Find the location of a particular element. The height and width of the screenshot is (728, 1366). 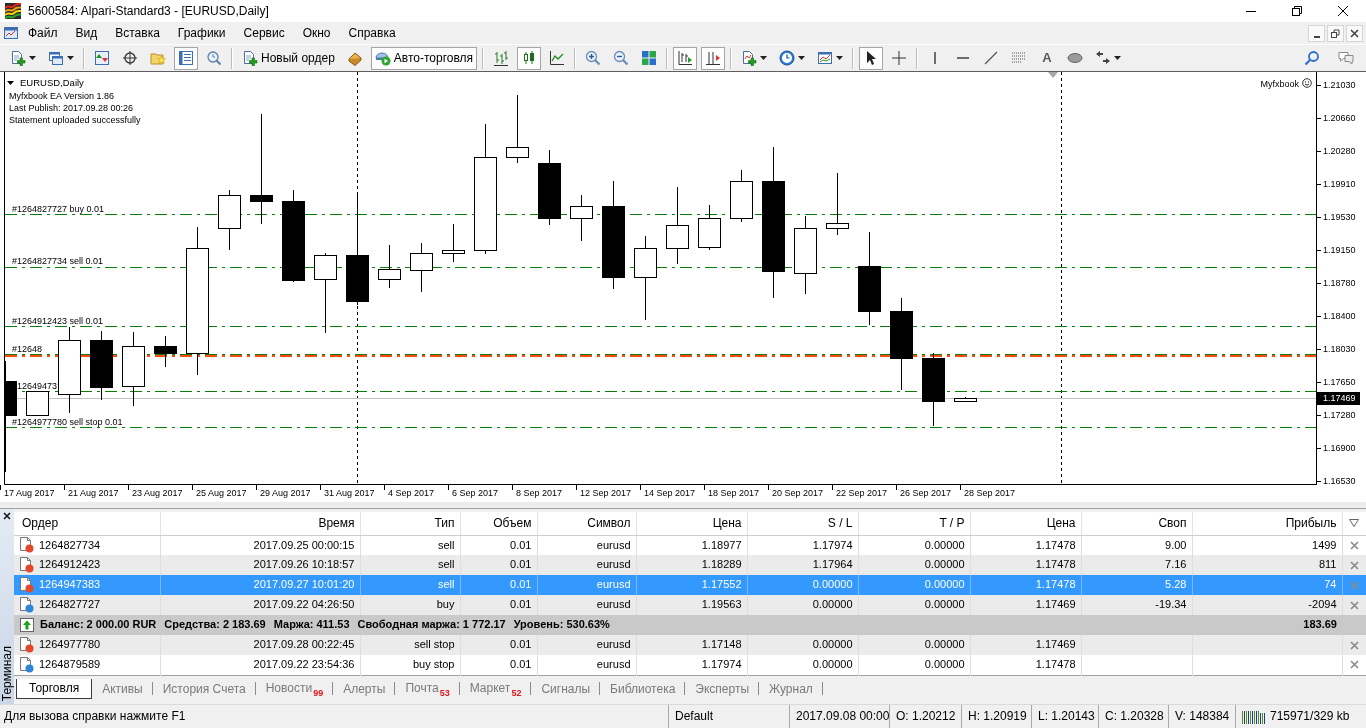

menu-item: Окно is located at coordinates (316, 33).